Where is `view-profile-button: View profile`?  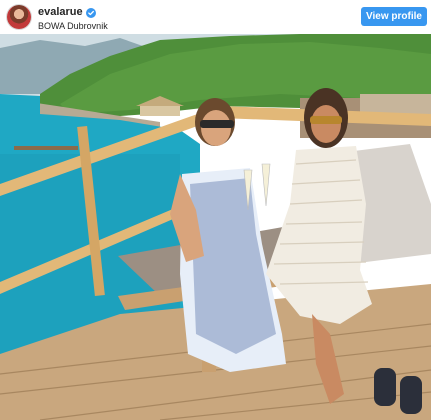
view-profile-button: View profile is located at coordinates (394, 16).